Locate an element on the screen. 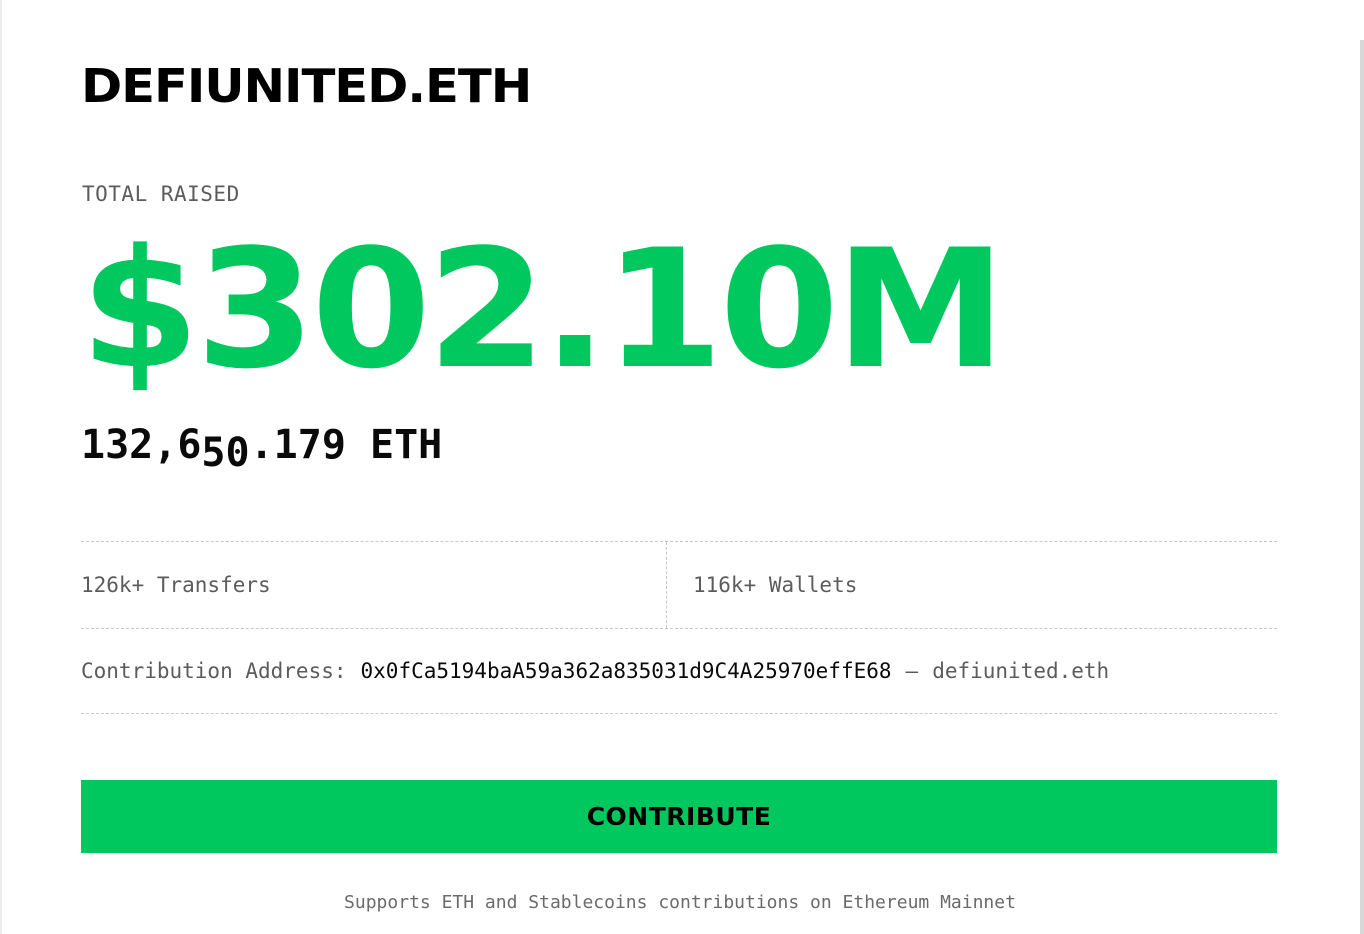 This screenshot has height=934, width=1364. site-title: DEFIUNITED.ETH is located at coordinates (306, 86).